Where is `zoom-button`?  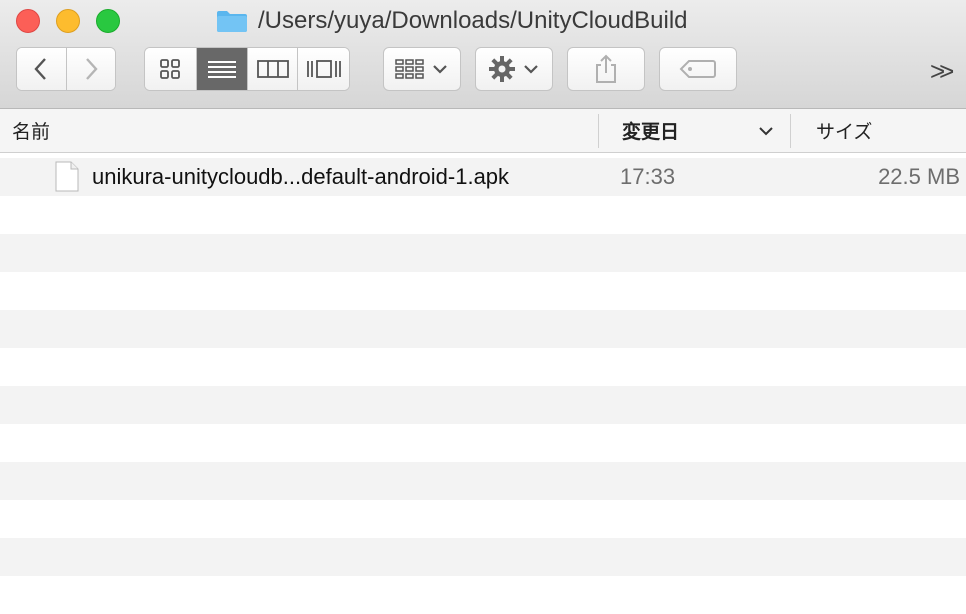
zoom-button is located at coordinates (108, 21).